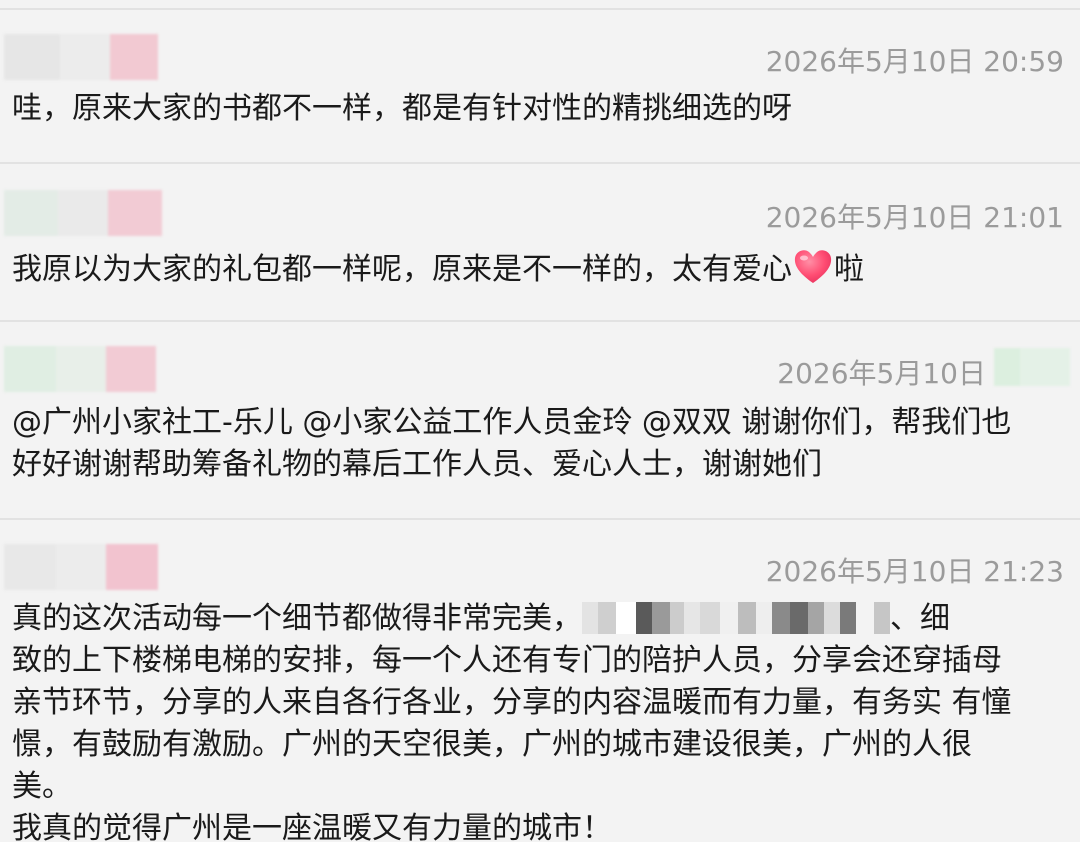 Image resolution: width=1080 pixels, height=842 pixels. I want to click on comment-text-line: 真的这次活动每一个细节都做得非常完美， 、细, so click(538, 619).